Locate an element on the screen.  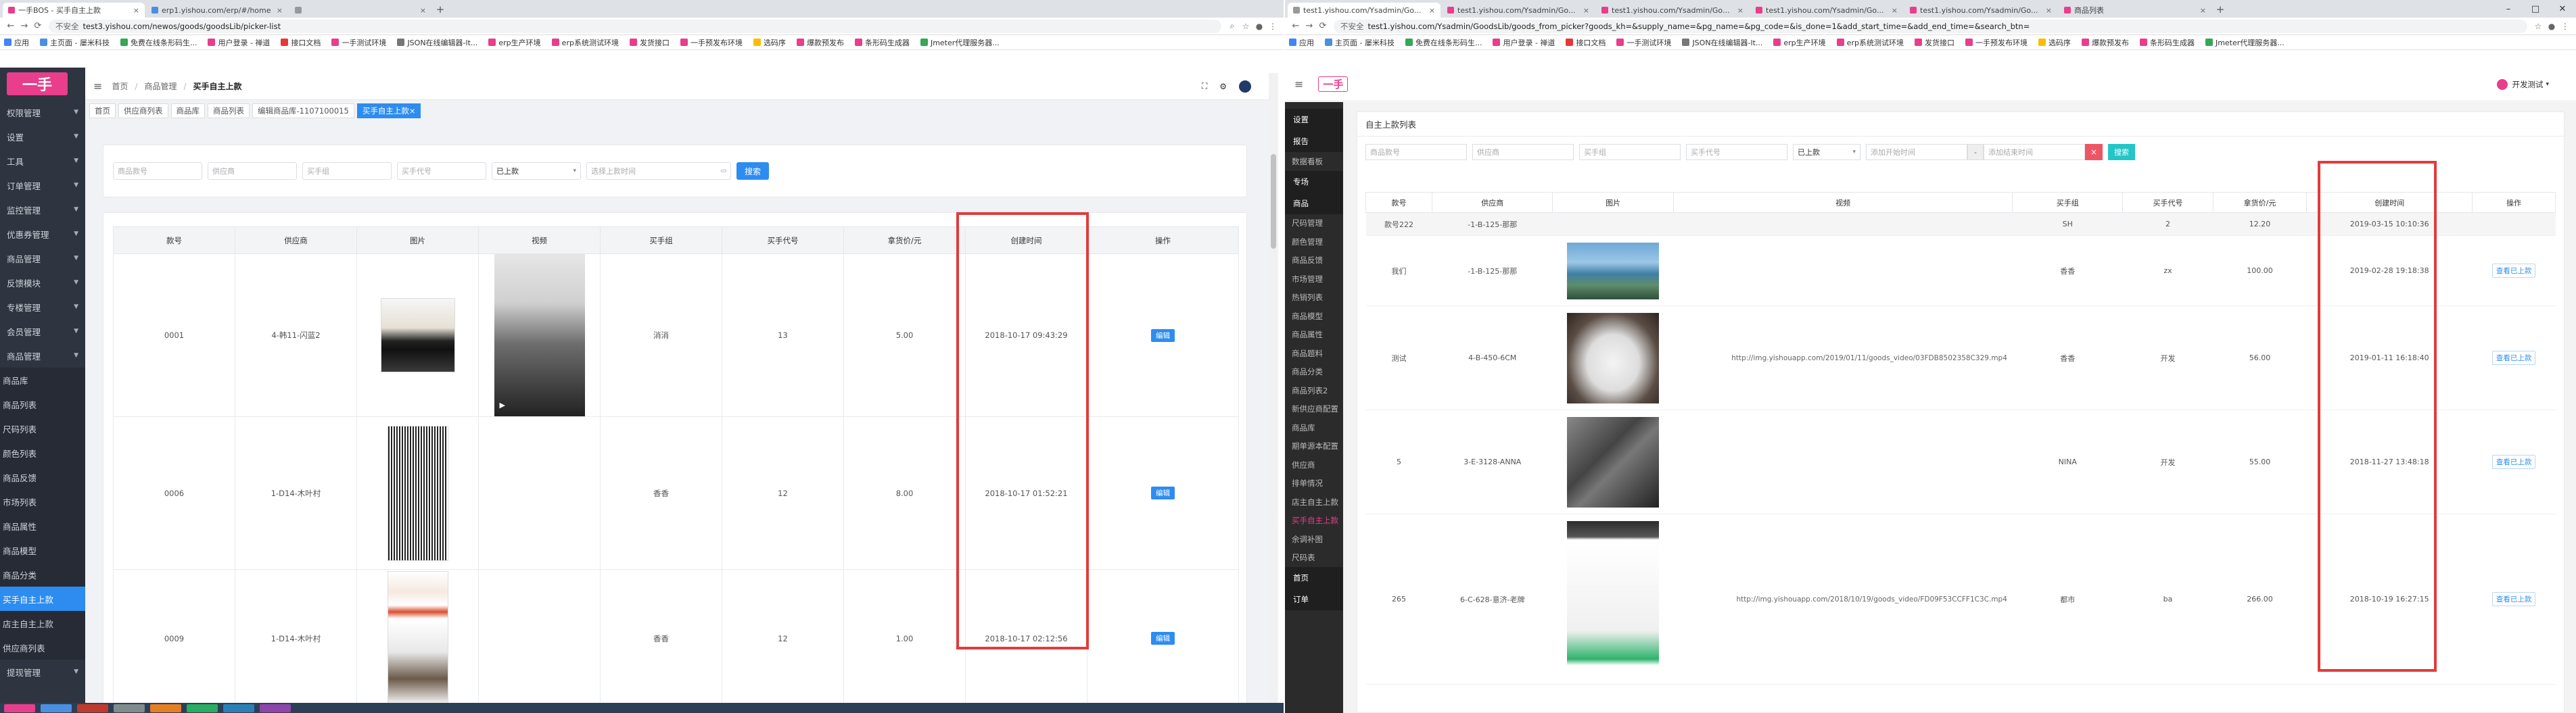
menu-dots-icon: ⋮ is located at coordinates (2565, 26).